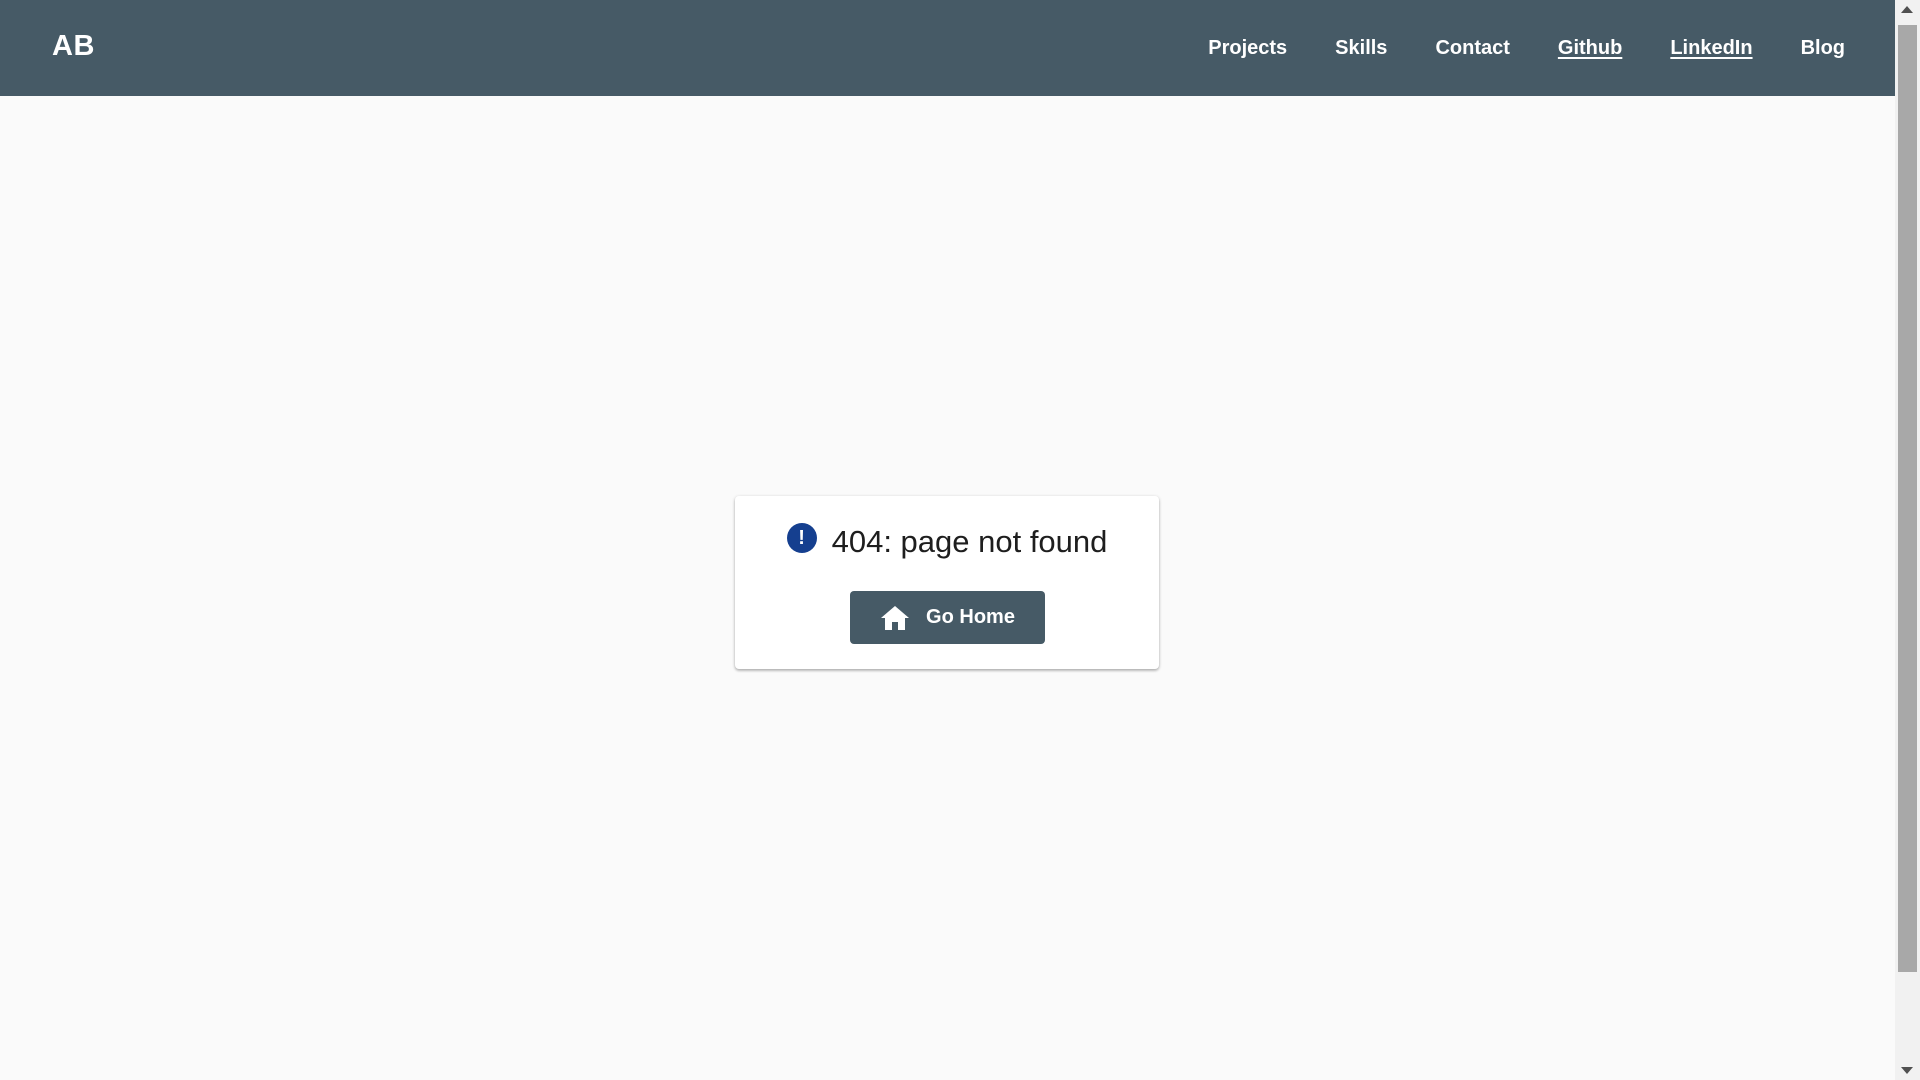 This screenshot has width=1920, height=1080. I want to click on go-home-label: Go Home, so click(970, 617).